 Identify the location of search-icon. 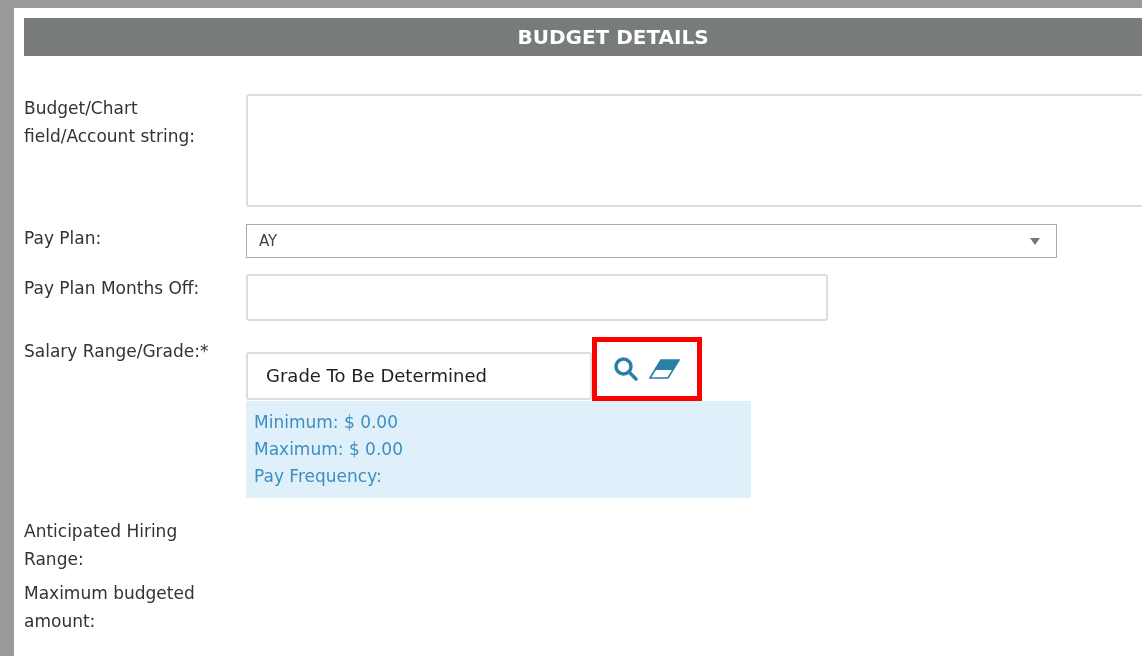
(626, 369).